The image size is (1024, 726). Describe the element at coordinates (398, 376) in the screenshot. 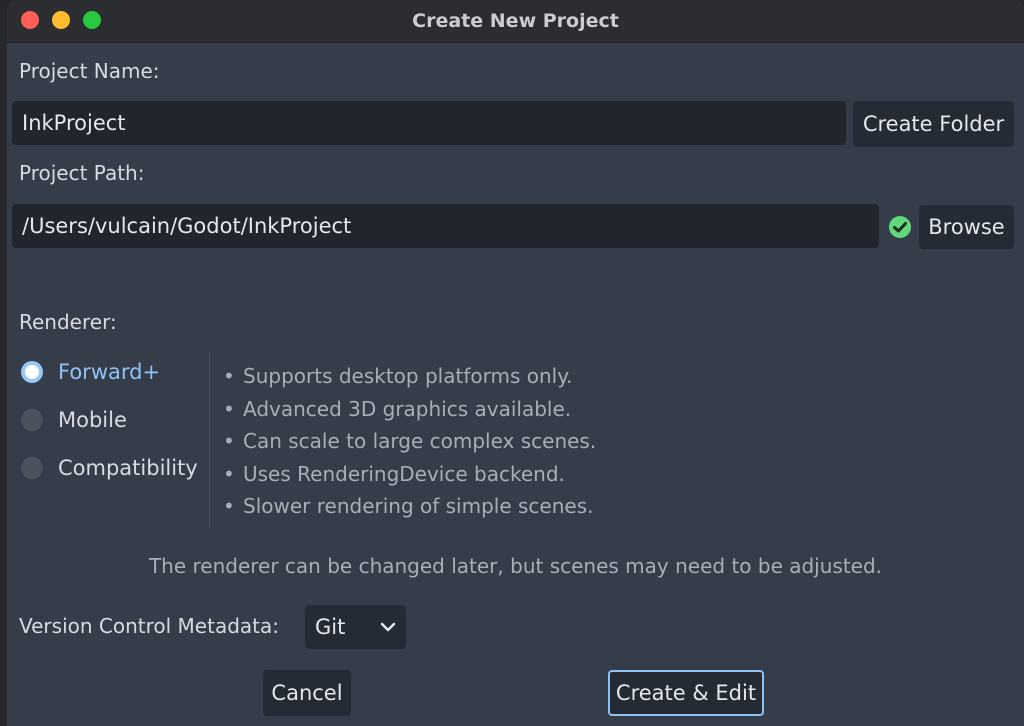

I see `feature-item: • Supports desktop platforms only.` at that location.